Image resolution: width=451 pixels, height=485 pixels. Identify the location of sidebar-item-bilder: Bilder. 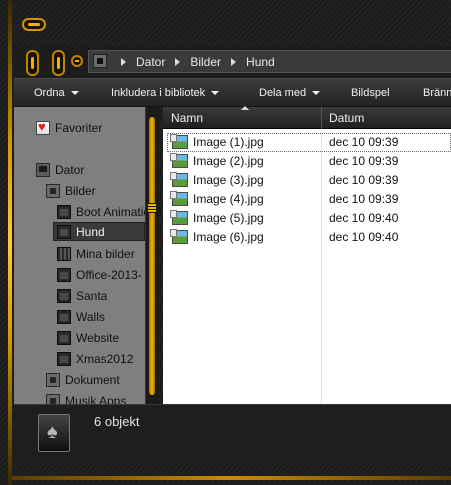
(71, 190).